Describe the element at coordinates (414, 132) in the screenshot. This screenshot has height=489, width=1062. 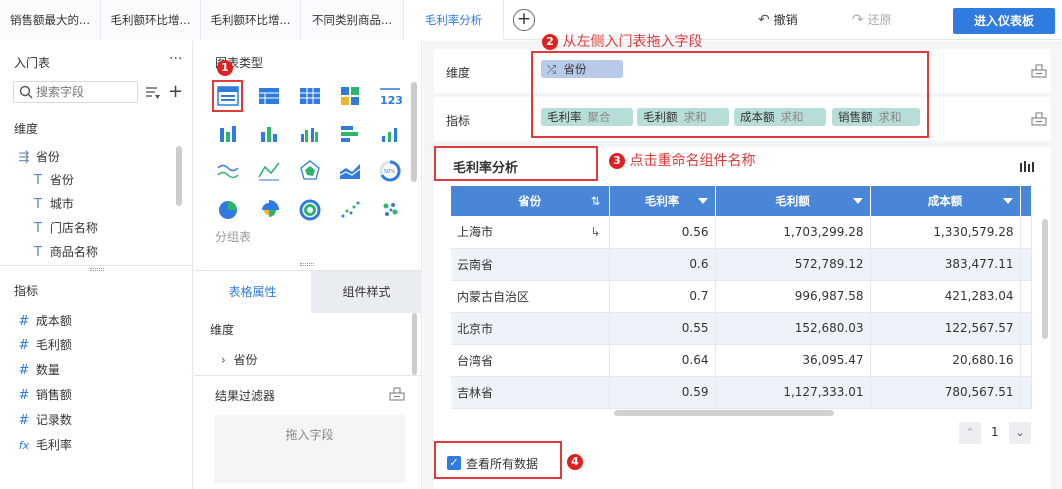
I see `chart-type-scrollbar` at that location.